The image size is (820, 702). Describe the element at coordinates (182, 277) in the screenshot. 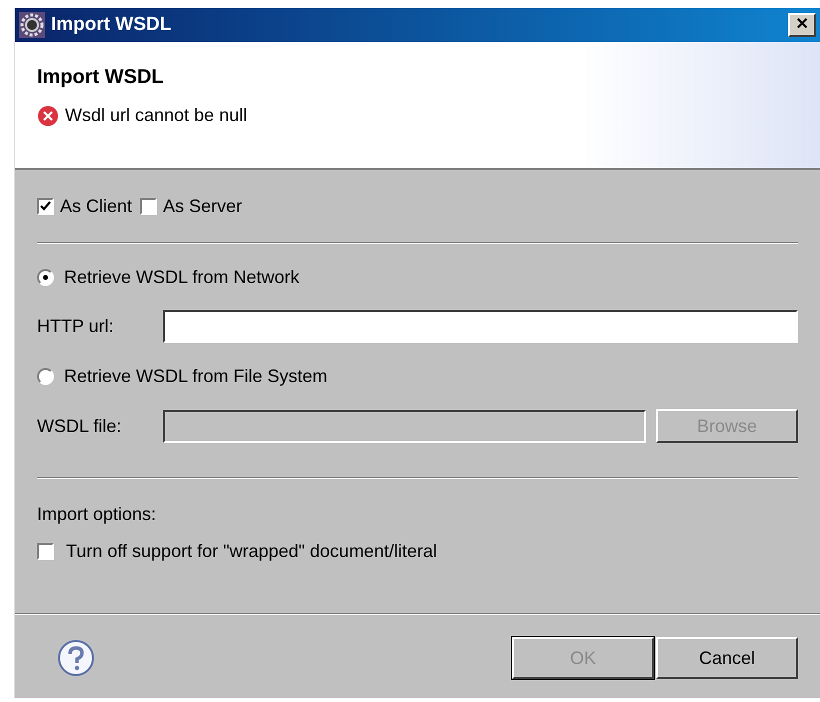

I see `radio-label: Retrieve WSDL from Network` at that location.